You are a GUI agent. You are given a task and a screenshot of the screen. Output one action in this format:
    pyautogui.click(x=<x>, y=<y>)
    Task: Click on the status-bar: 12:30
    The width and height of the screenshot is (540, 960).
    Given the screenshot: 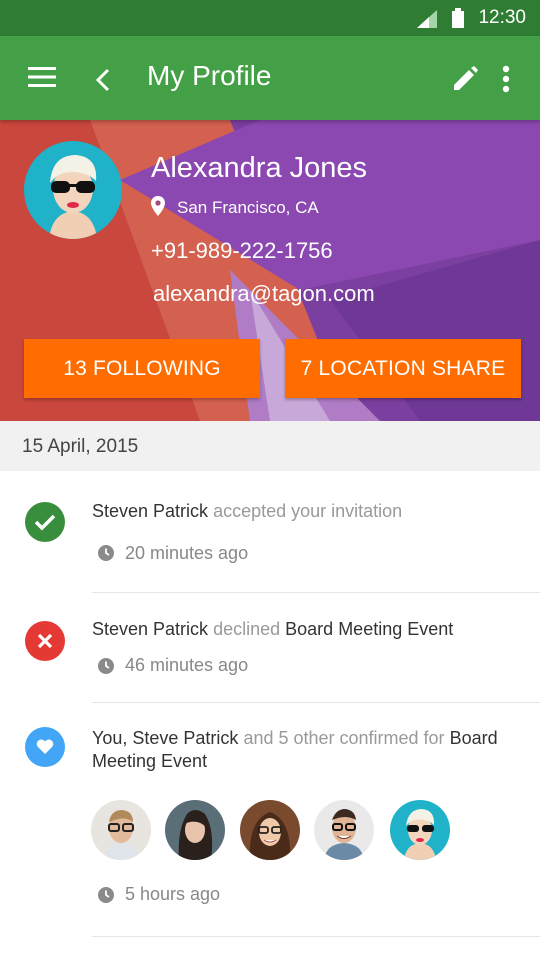 What is the action you would take?
    pyautogui.click(x=270, y=18)
    